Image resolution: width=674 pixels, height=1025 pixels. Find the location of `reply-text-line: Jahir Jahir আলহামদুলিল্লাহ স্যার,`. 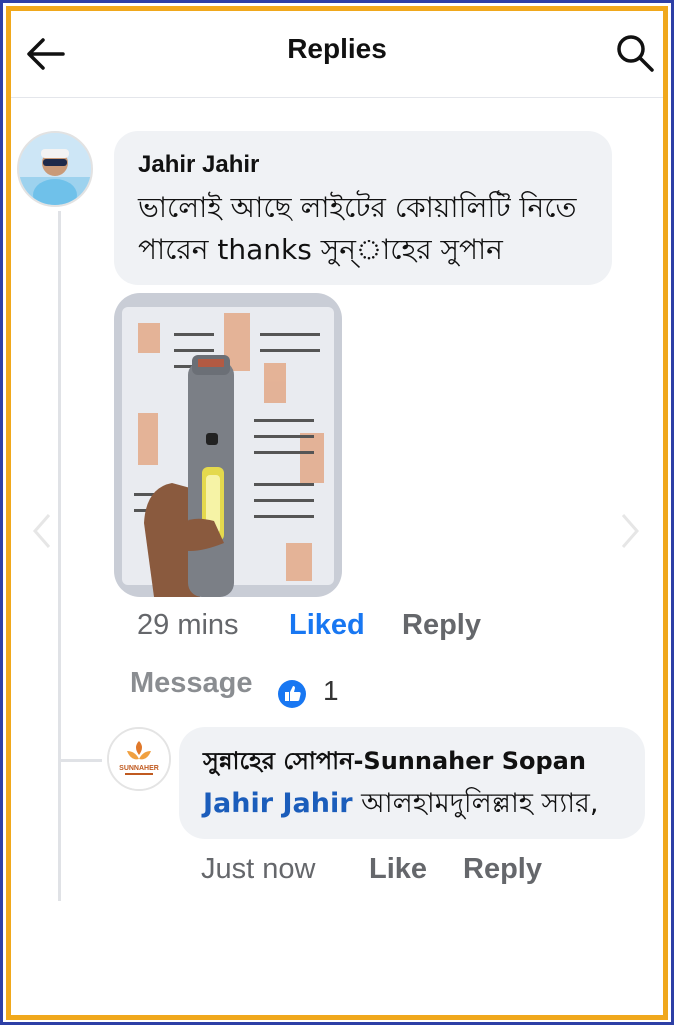

reply-text-line: Jahir Jahir আলহামদুলিল্লাহ স্যার, is located at coordinates (401, 805).